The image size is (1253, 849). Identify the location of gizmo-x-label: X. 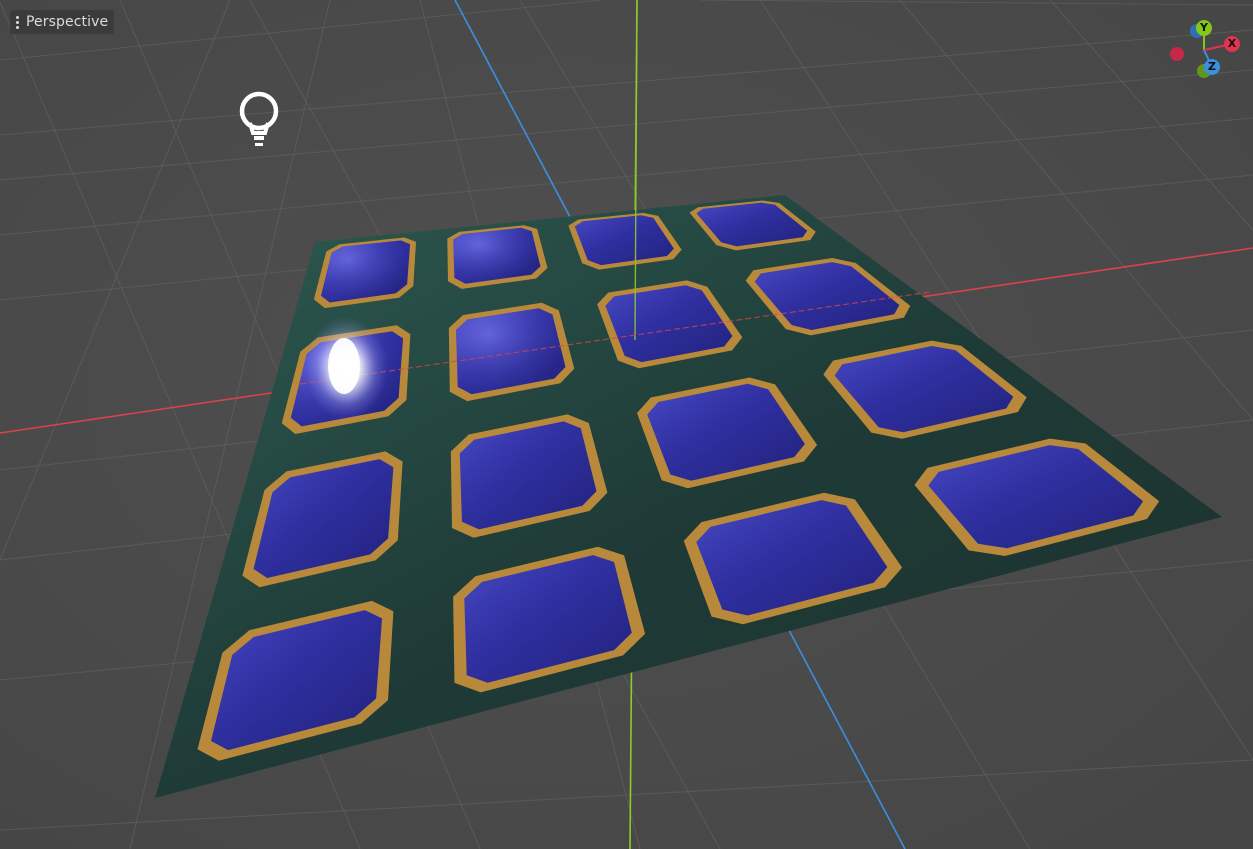
(1232, 44).